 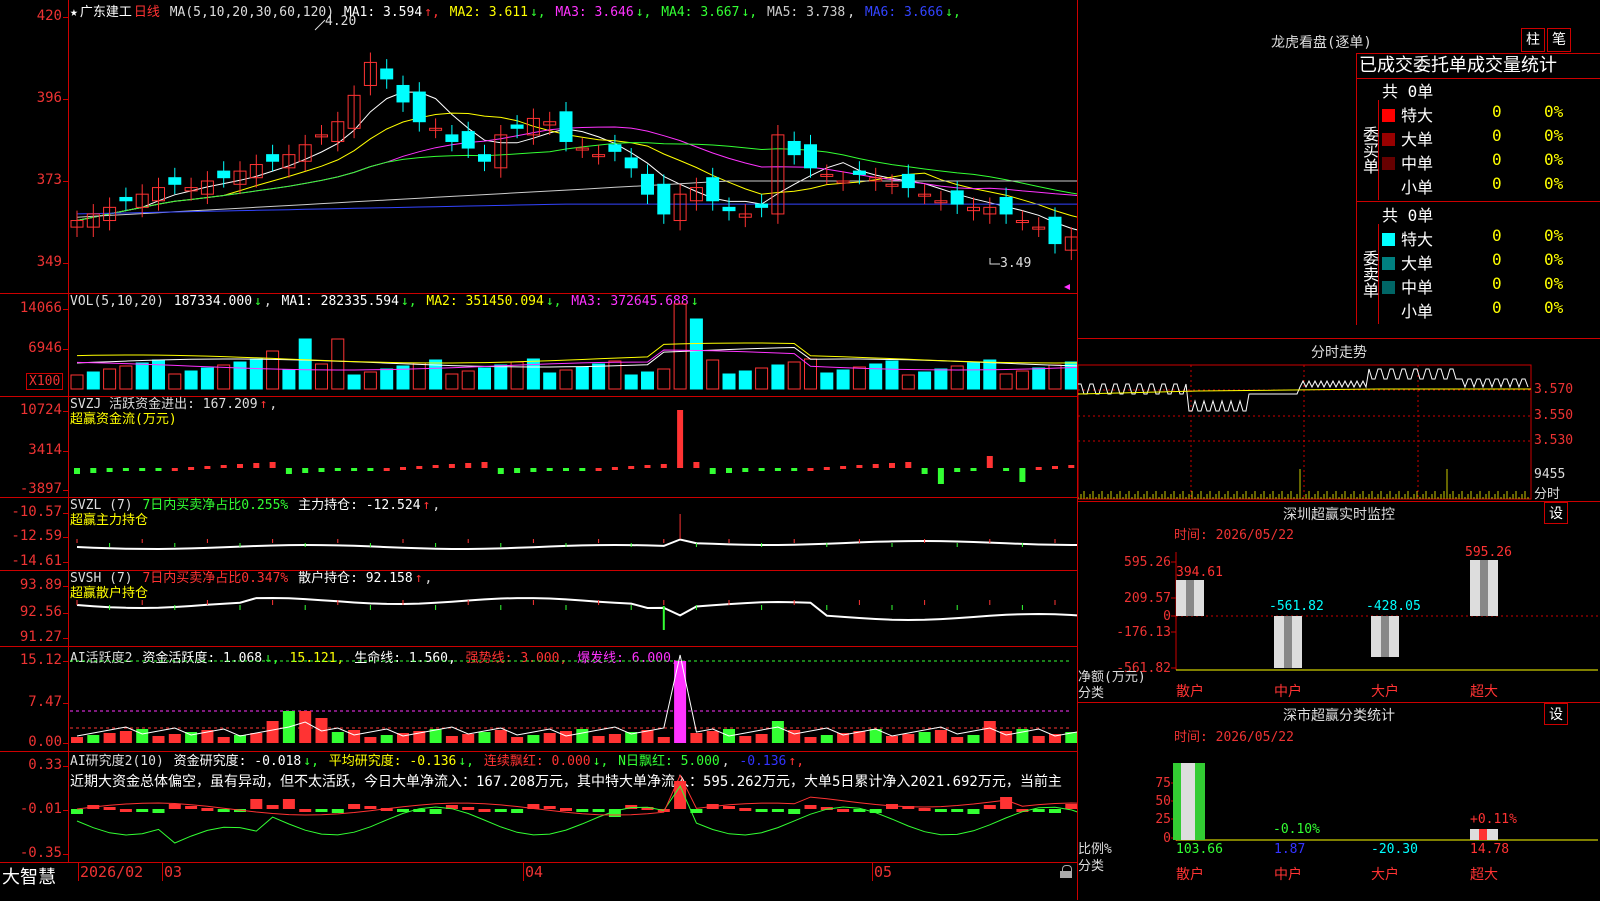 I want to click on svsh-chart, so click(x=538, y=608).